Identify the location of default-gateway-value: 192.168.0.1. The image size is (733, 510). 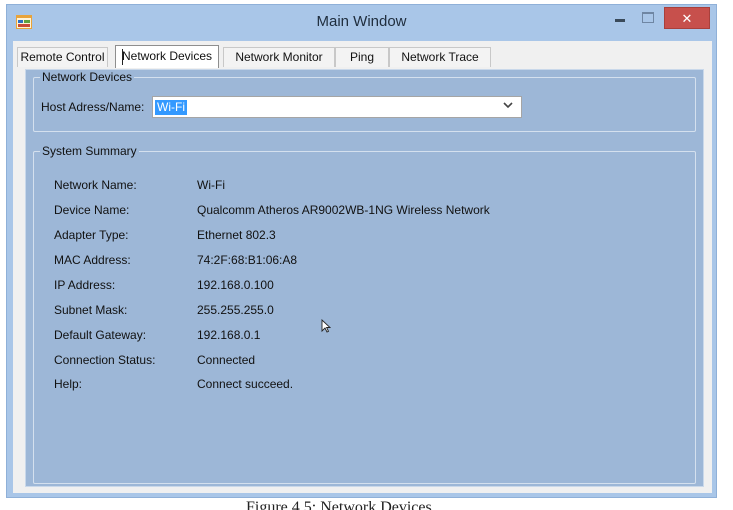
(229, 335).